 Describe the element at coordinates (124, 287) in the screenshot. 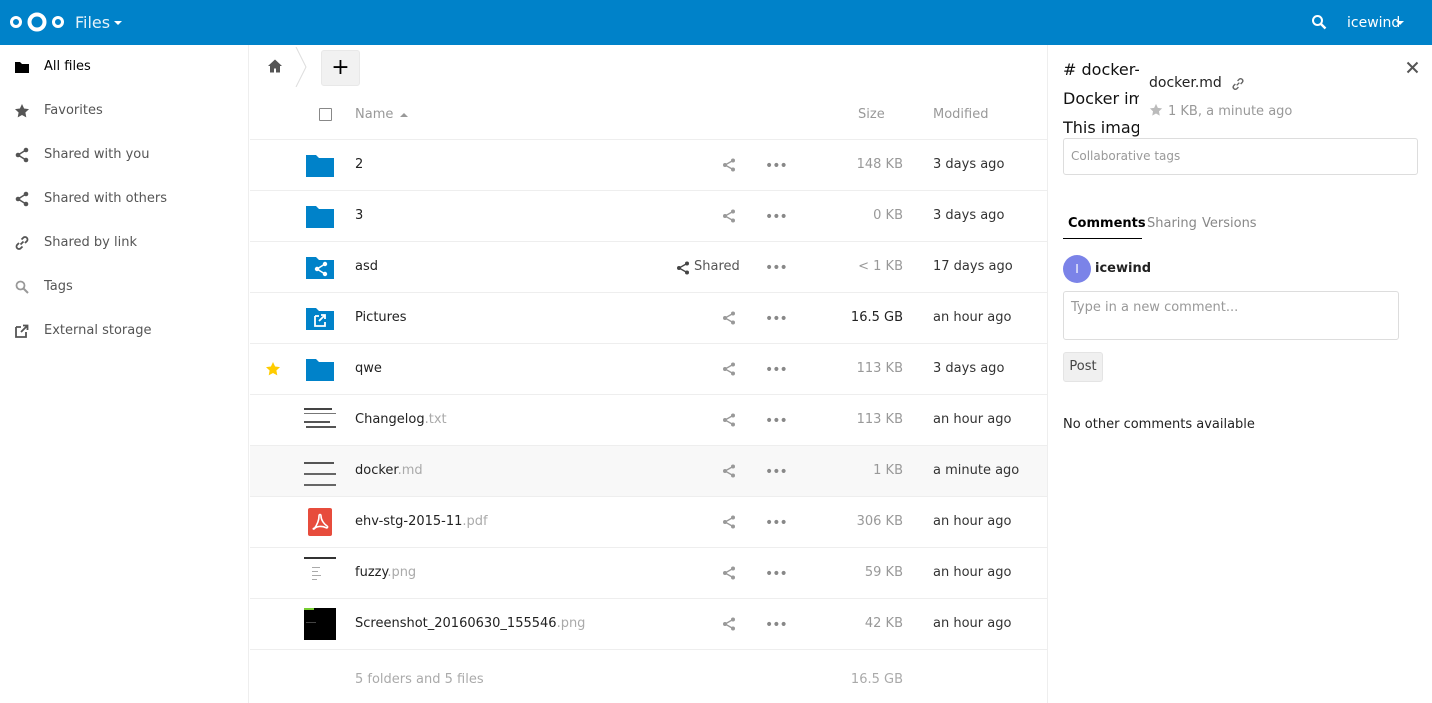

I see `nav-item-tags: Tags` at that location.